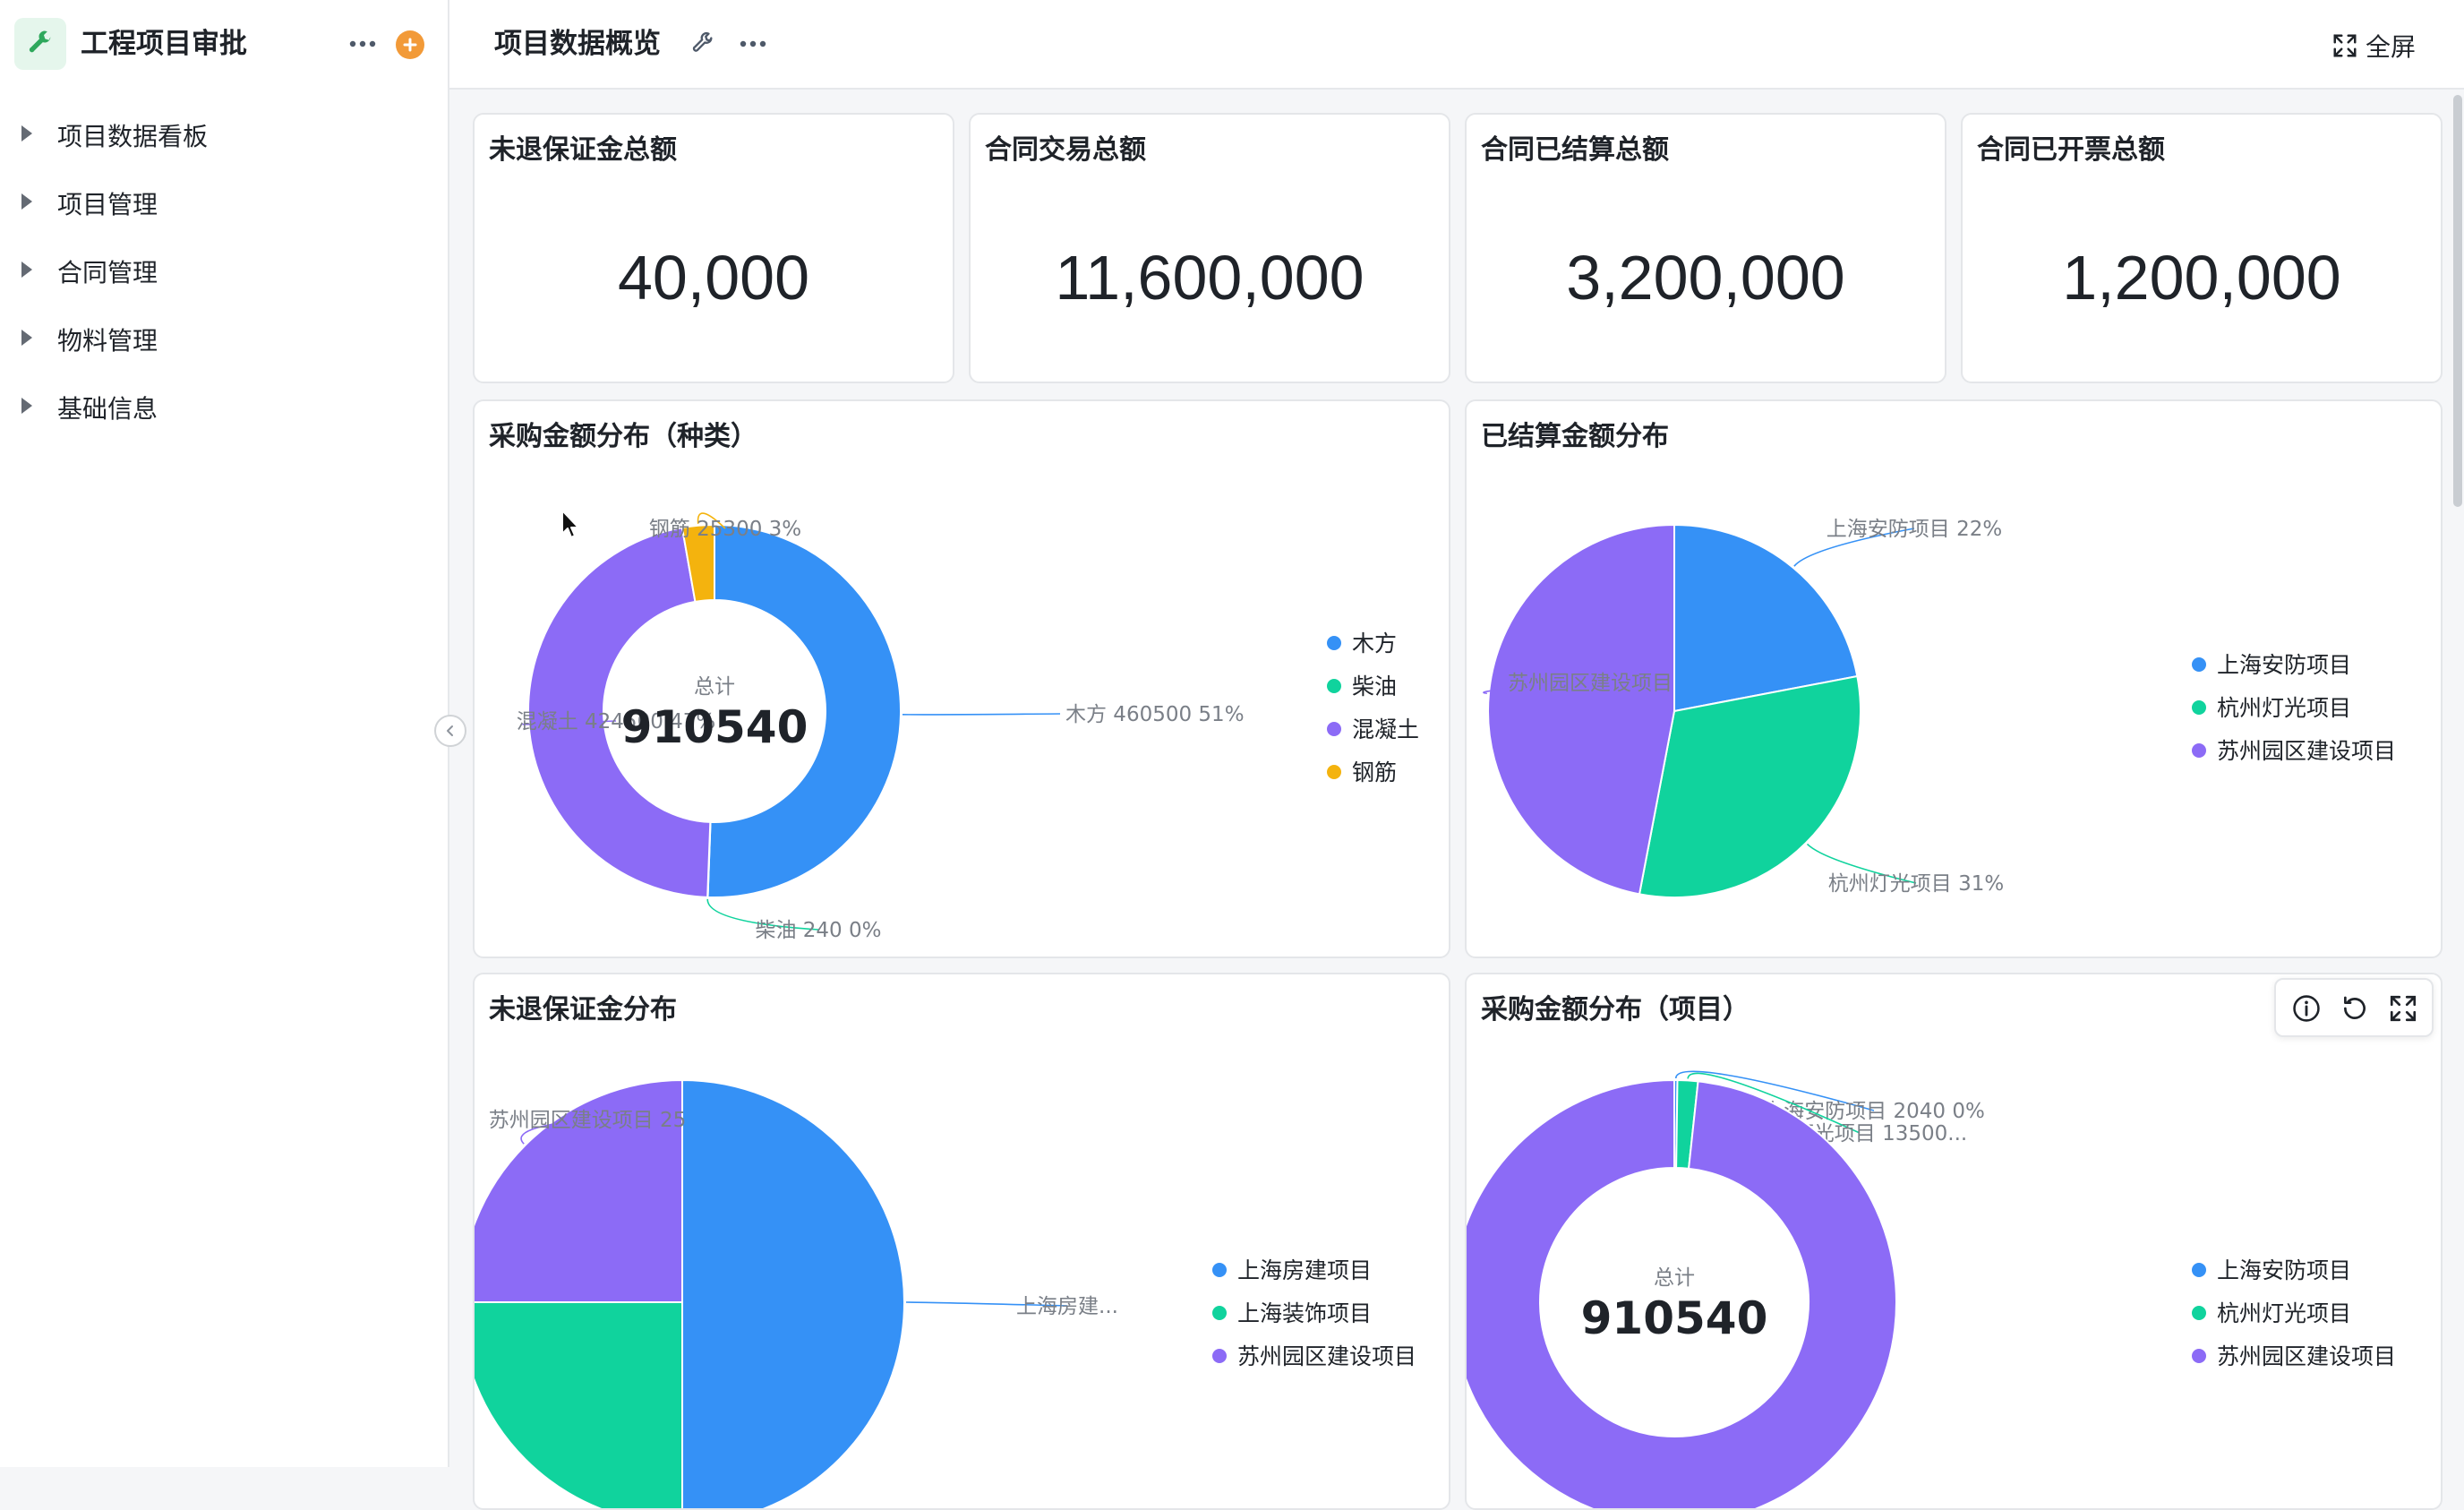 The width and height of the screenshot is (2464, 1510). I want to click on chart-toolbar, so click(2354, 1007).